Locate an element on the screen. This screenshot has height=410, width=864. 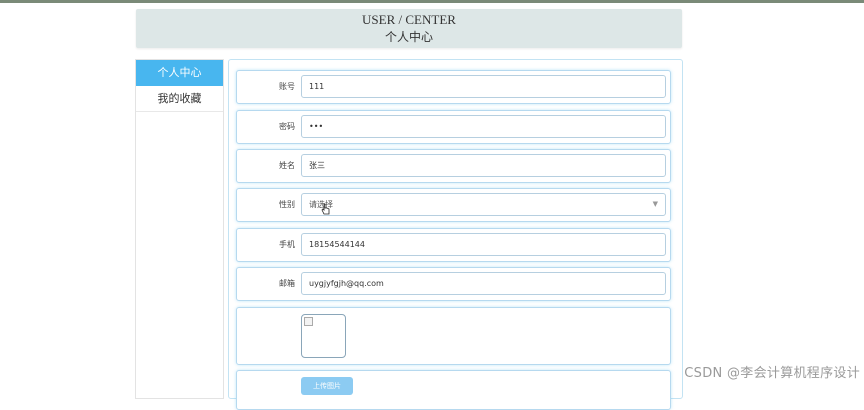
avatar-image is located at coordinates (323, 336).